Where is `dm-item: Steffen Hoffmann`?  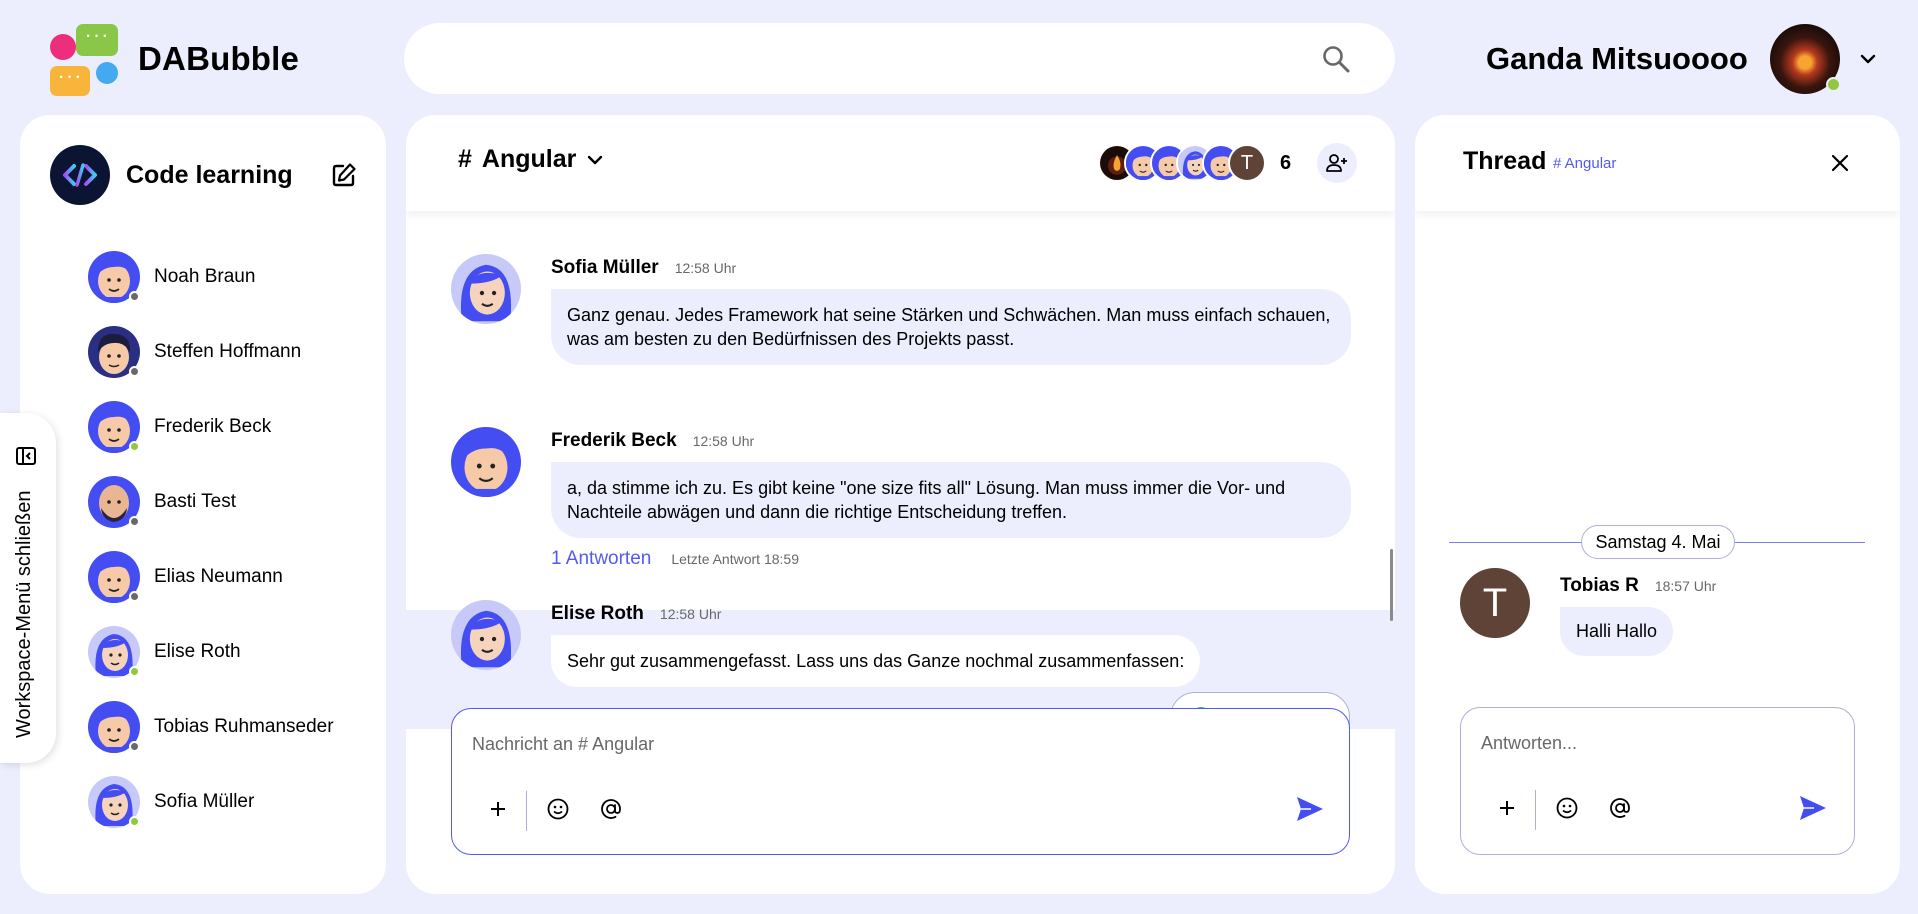 dm-item: Steffen Hoffmann is located at coordinates (211, 351).